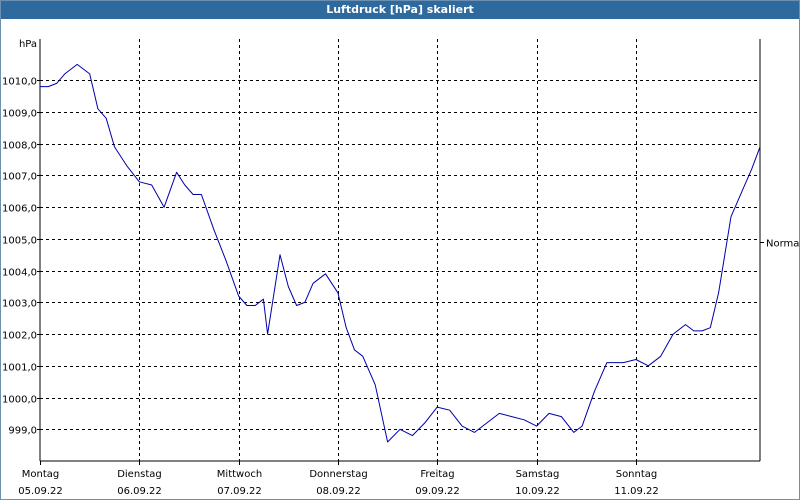  Describe the element at coordinates (538, 474) in the screenshot. I see `x-tick-day-label: Samstag` at that location.